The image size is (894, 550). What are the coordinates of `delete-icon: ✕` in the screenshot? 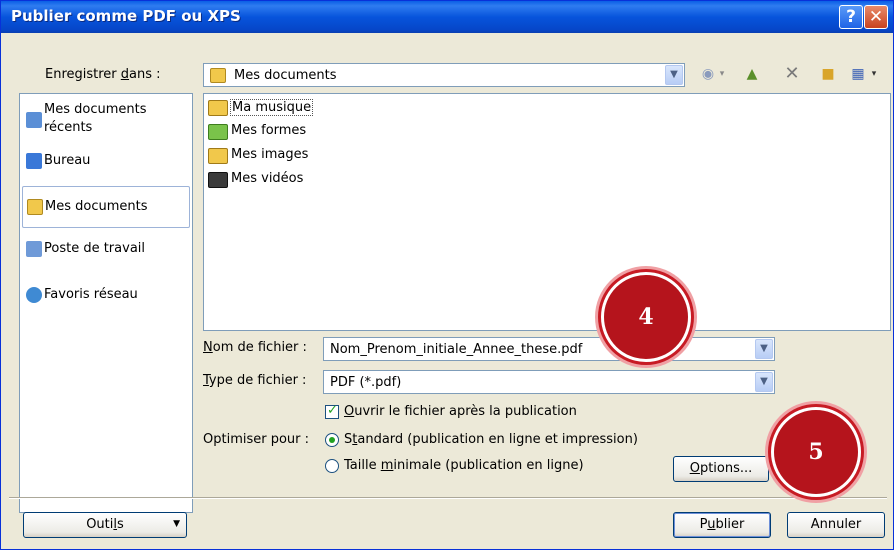 It's located at (792, 74).